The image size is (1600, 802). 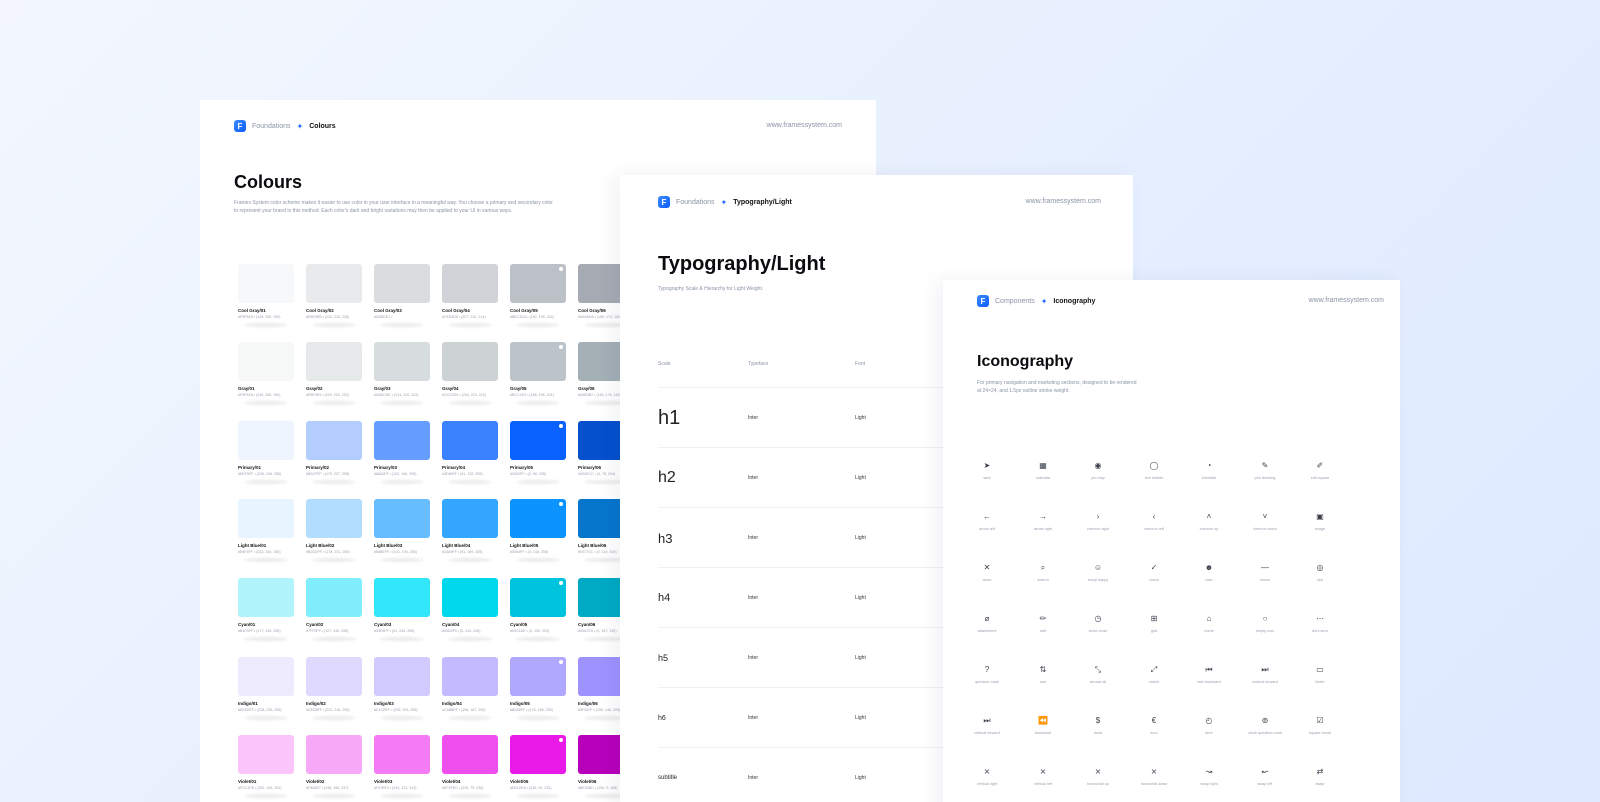 I want to click on breadcrumb-parent: Components, so click(x=1015, y=301).